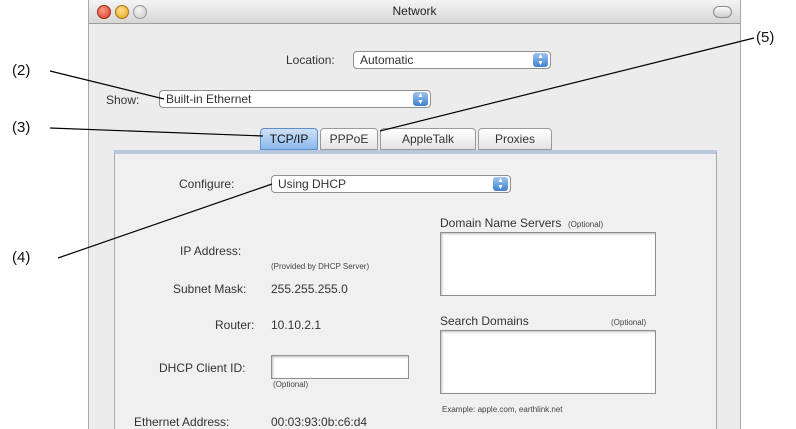 This screenshot has width=796, height=429. Describe the element at coordinates (289, 139) in the screenshot. I see `tab-tcpip: TCP/IP` at that location.